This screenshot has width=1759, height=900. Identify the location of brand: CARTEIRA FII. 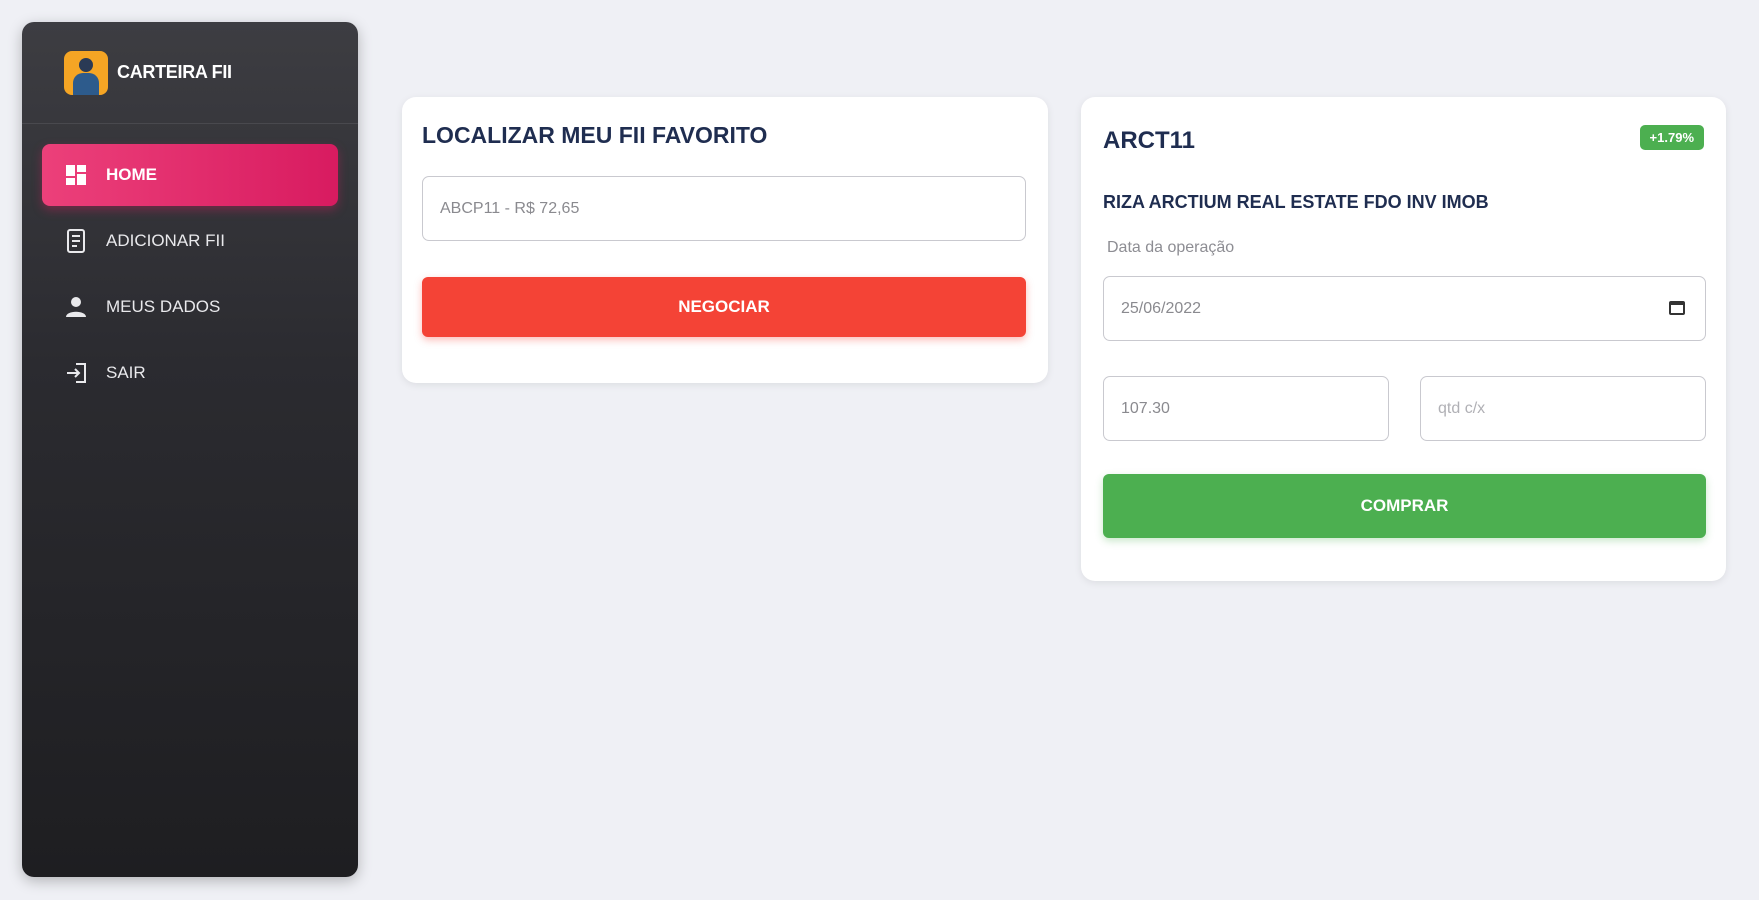
(190, 73).